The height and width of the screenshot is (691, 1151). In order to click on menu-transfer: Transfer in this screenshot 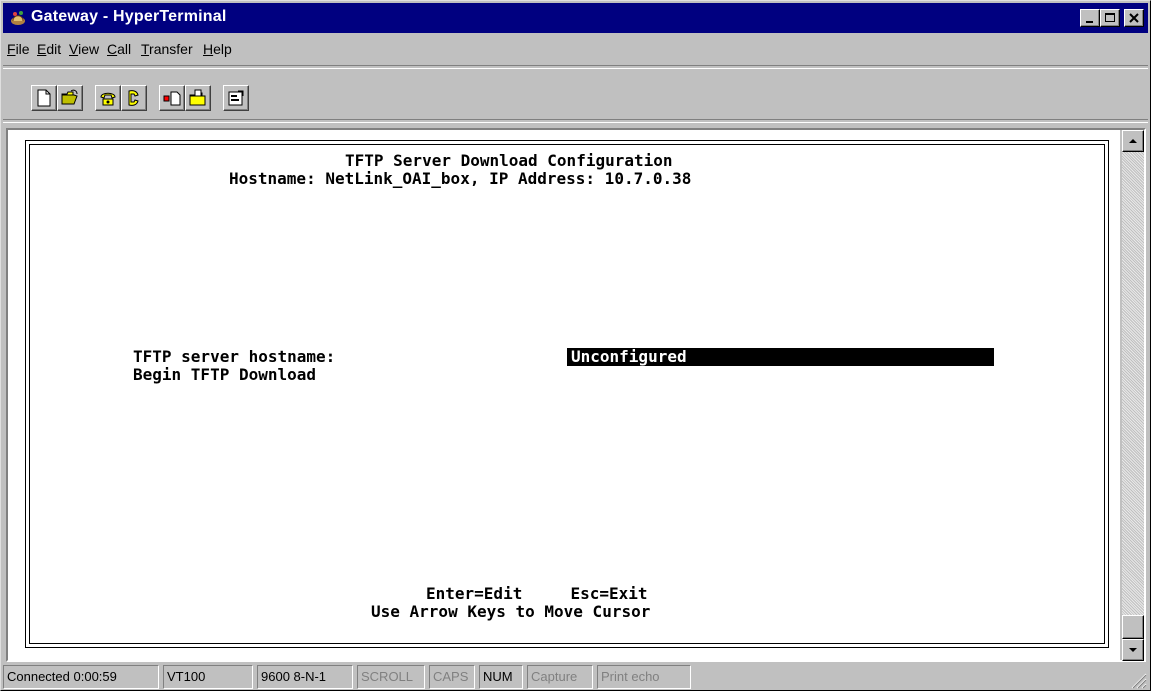, I will do `click(167, 49)`.